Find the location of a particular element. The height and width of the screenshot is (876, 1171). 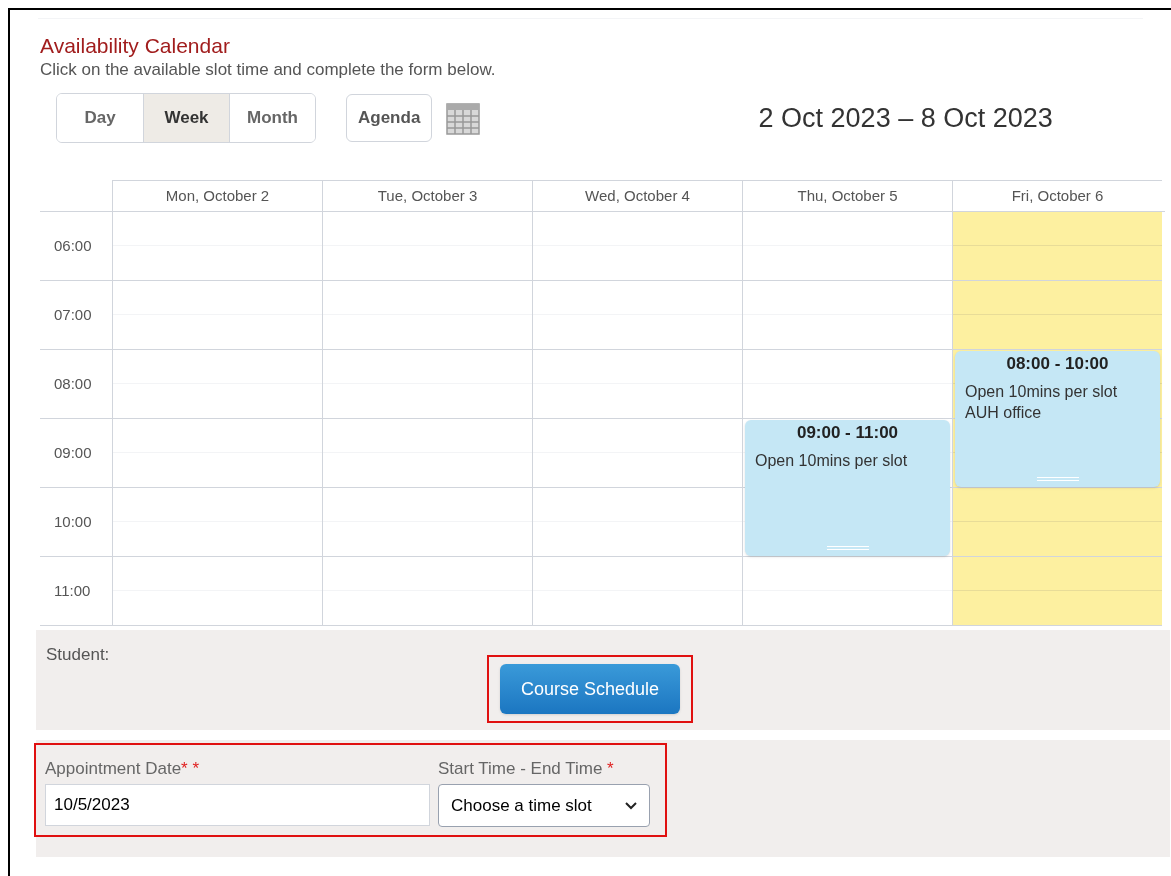

course-schedule-button: Course Schedule is located at coordinates (590, 689).